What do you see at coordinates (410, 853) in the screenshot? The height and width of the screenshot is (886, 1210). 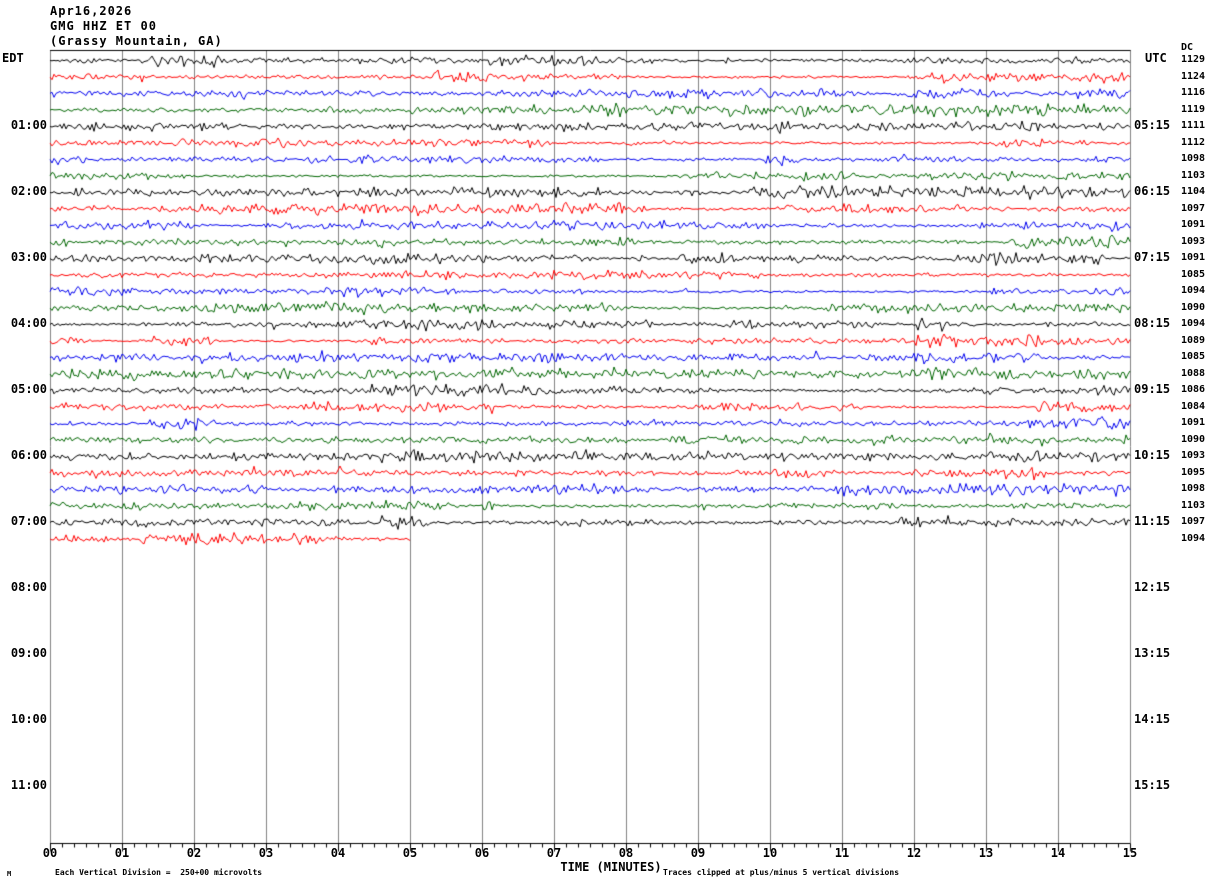 I see `minute-tick-label: 05` at bounding box center [410, 853].